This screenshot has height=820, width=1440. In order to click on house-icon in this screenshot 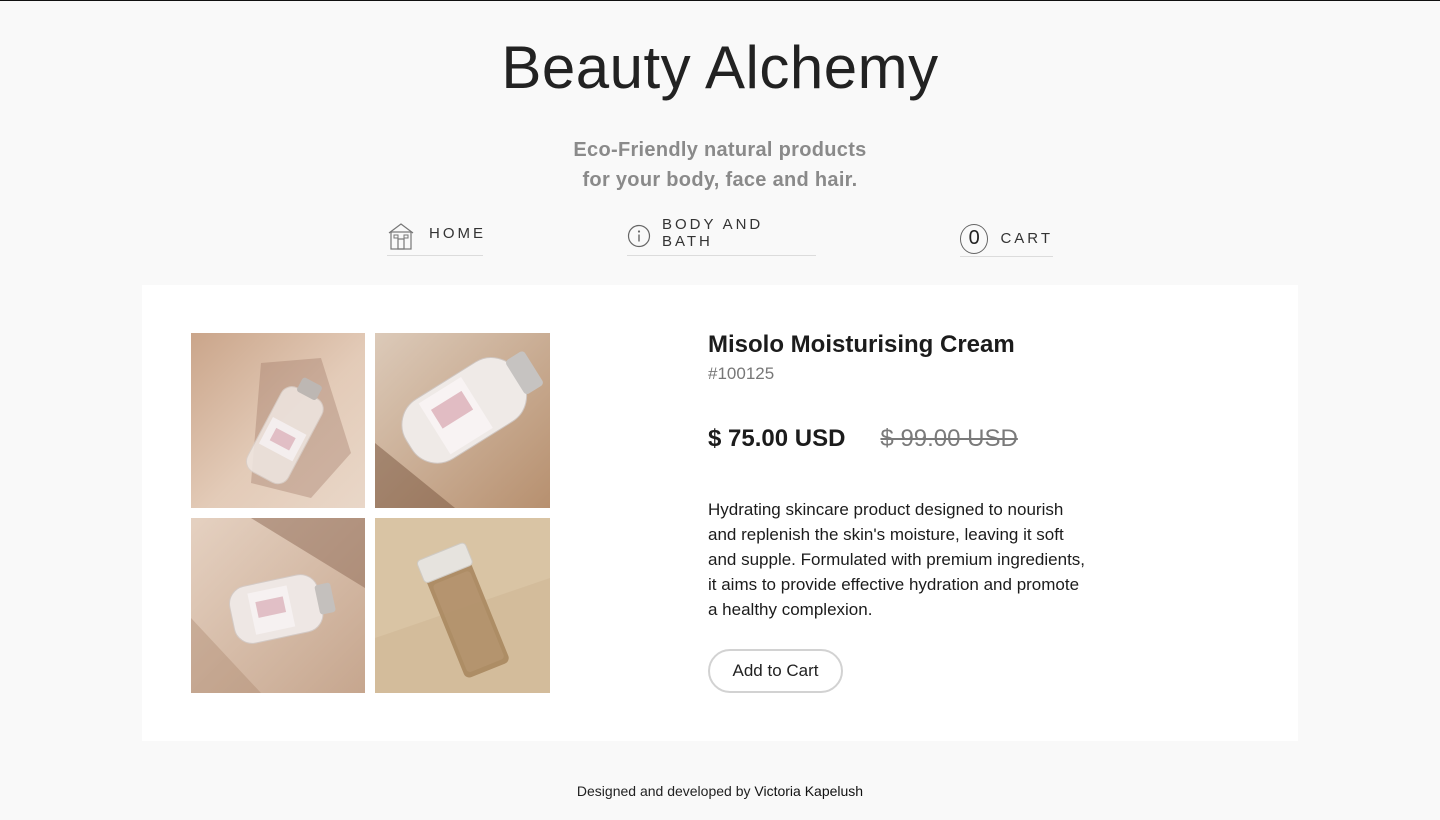, I will do `click(401, 238)`.